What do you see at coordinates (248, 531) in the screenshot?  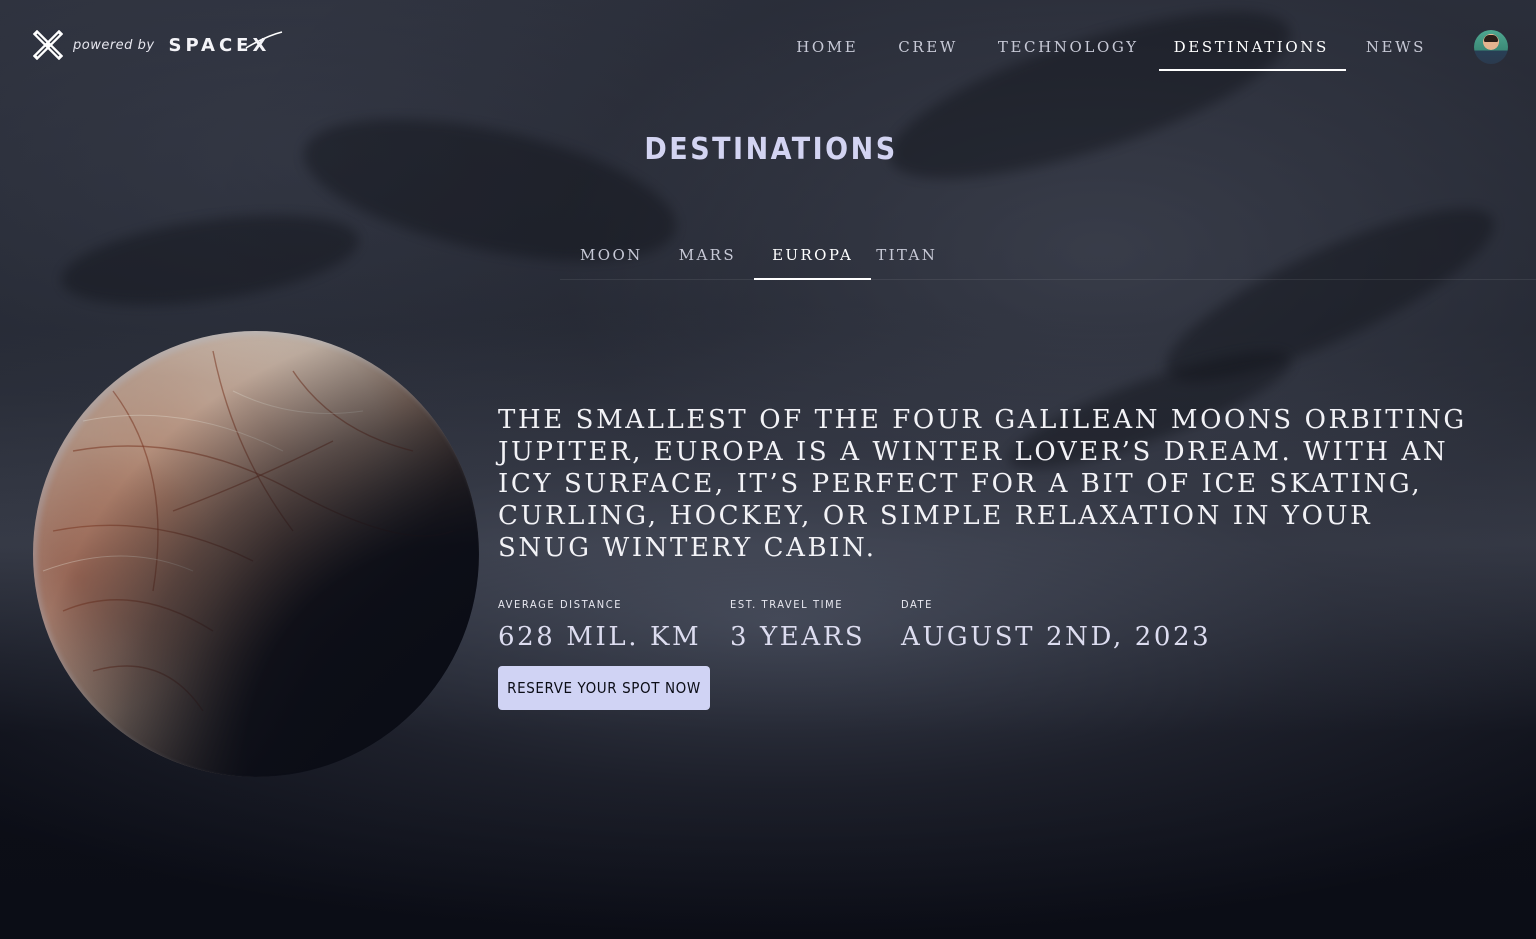 I see `planet-surface-lines` at bounding box center [248, 531].